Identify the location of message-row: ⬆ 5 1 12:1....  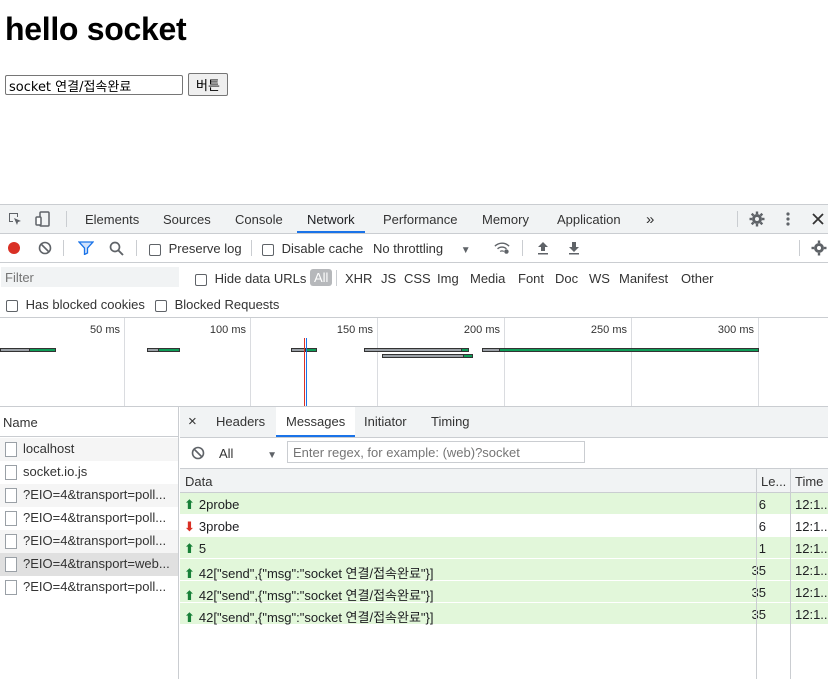
(504, 548).